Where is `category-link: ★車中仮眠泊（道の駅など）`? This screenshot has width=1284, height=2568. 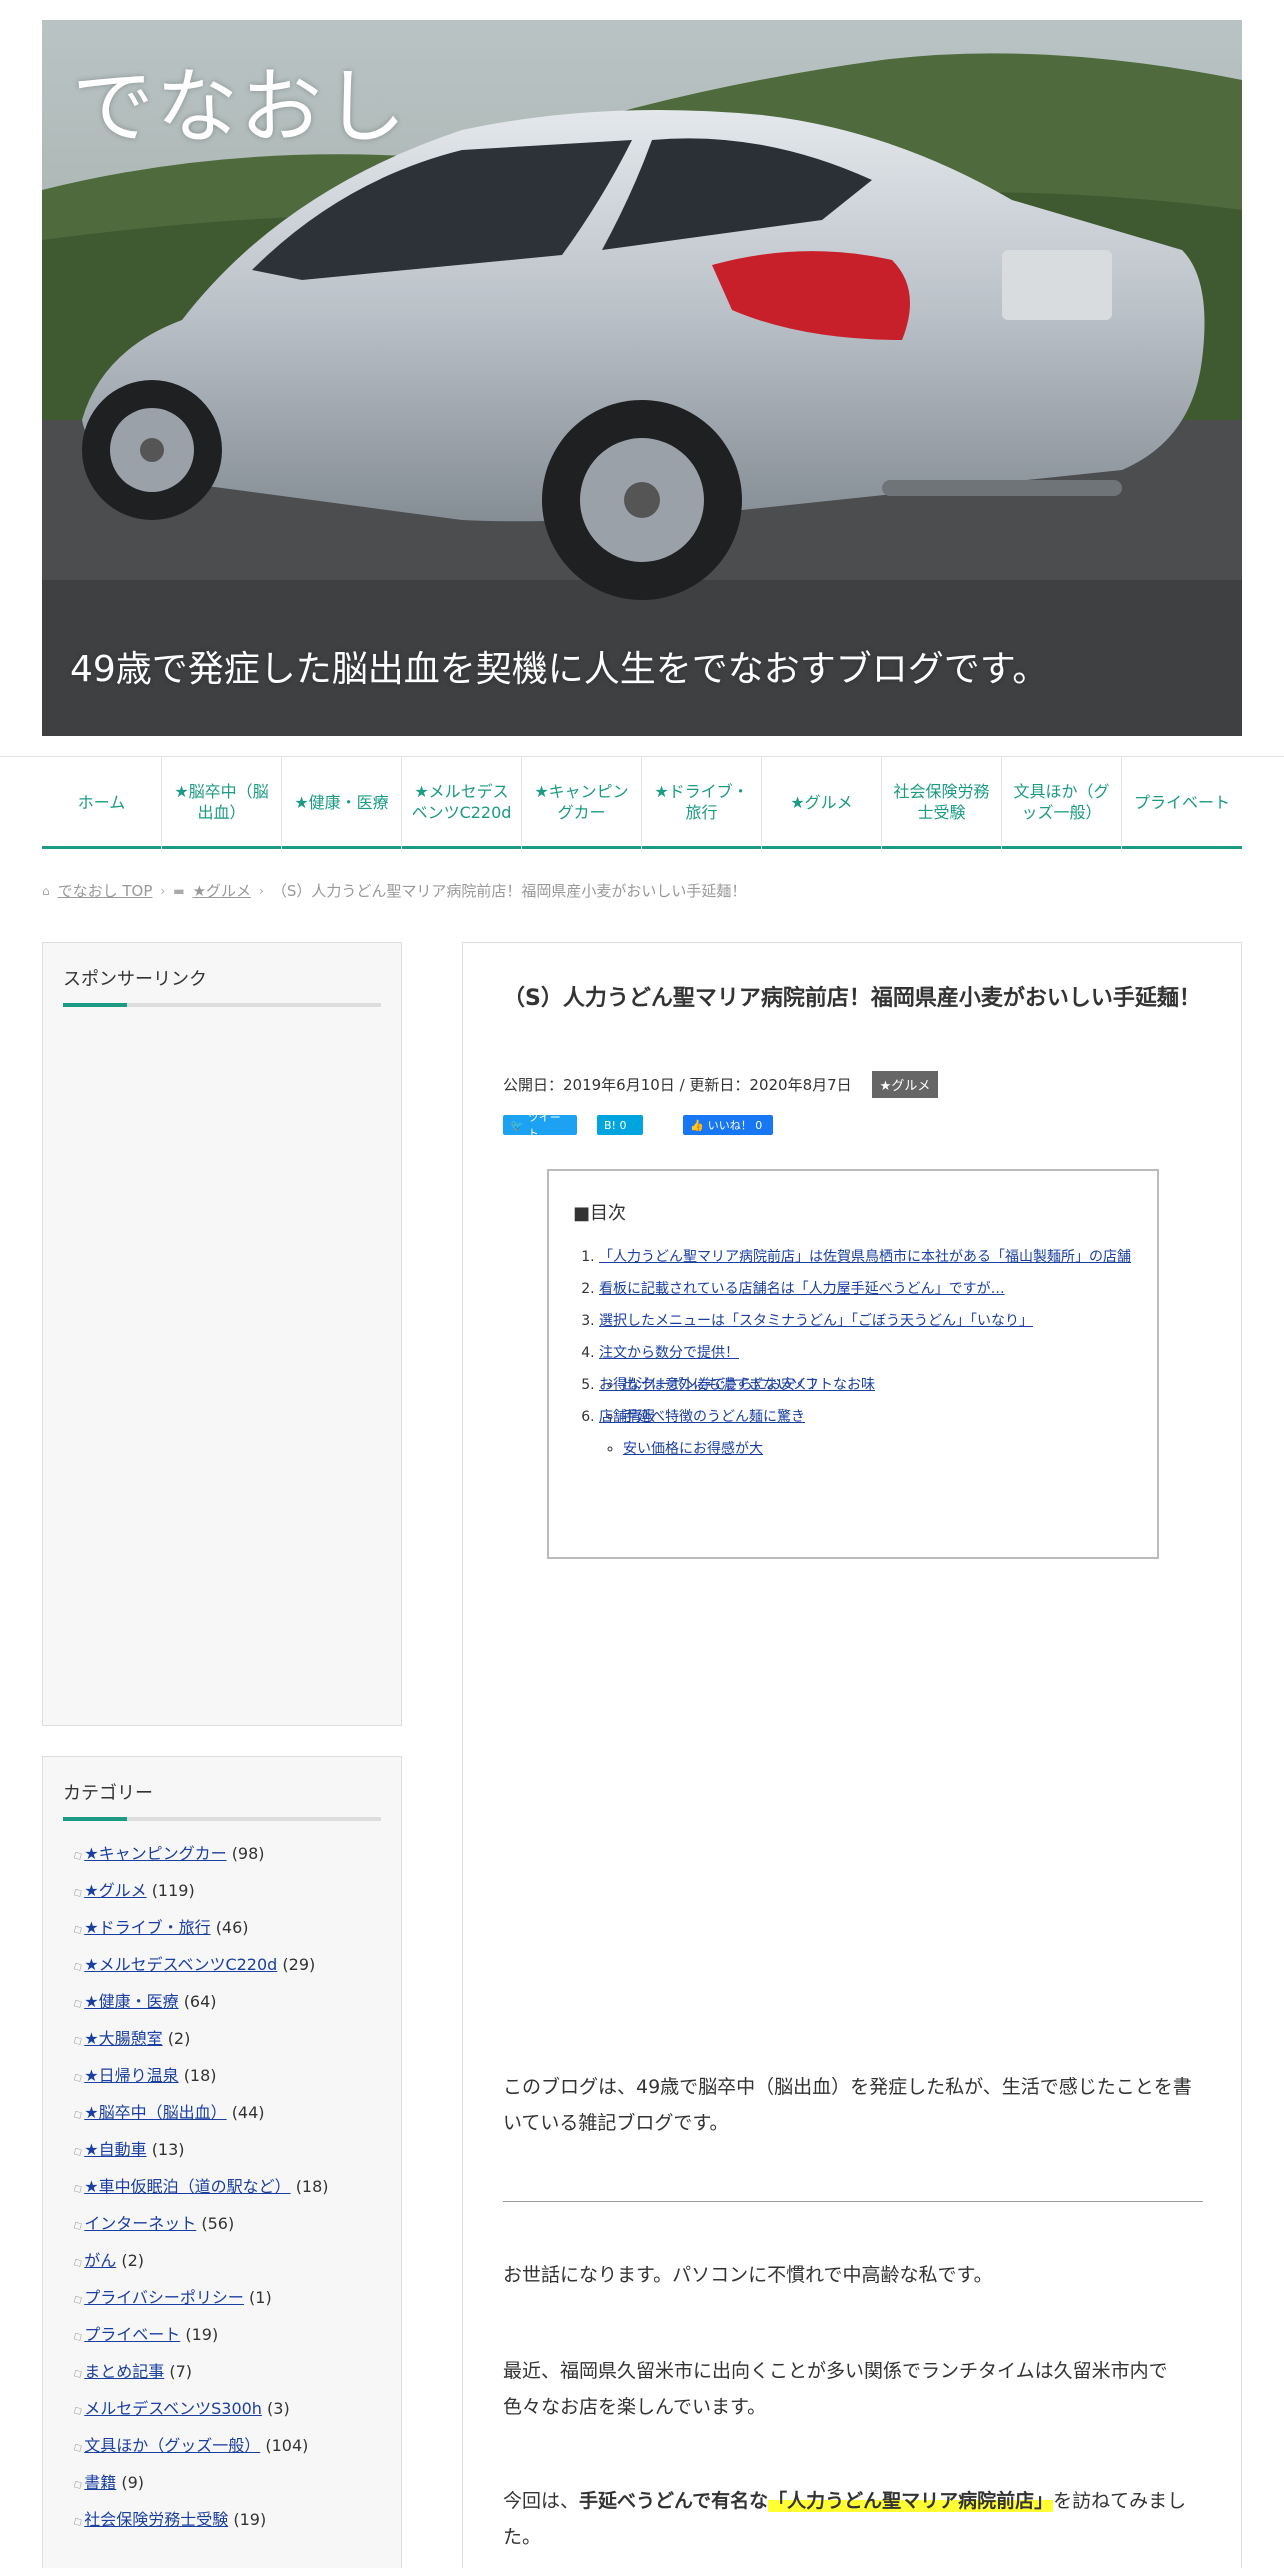
category-link: ★車中仮眠泊（道の駅など） is located at coordinates (187, 2186).